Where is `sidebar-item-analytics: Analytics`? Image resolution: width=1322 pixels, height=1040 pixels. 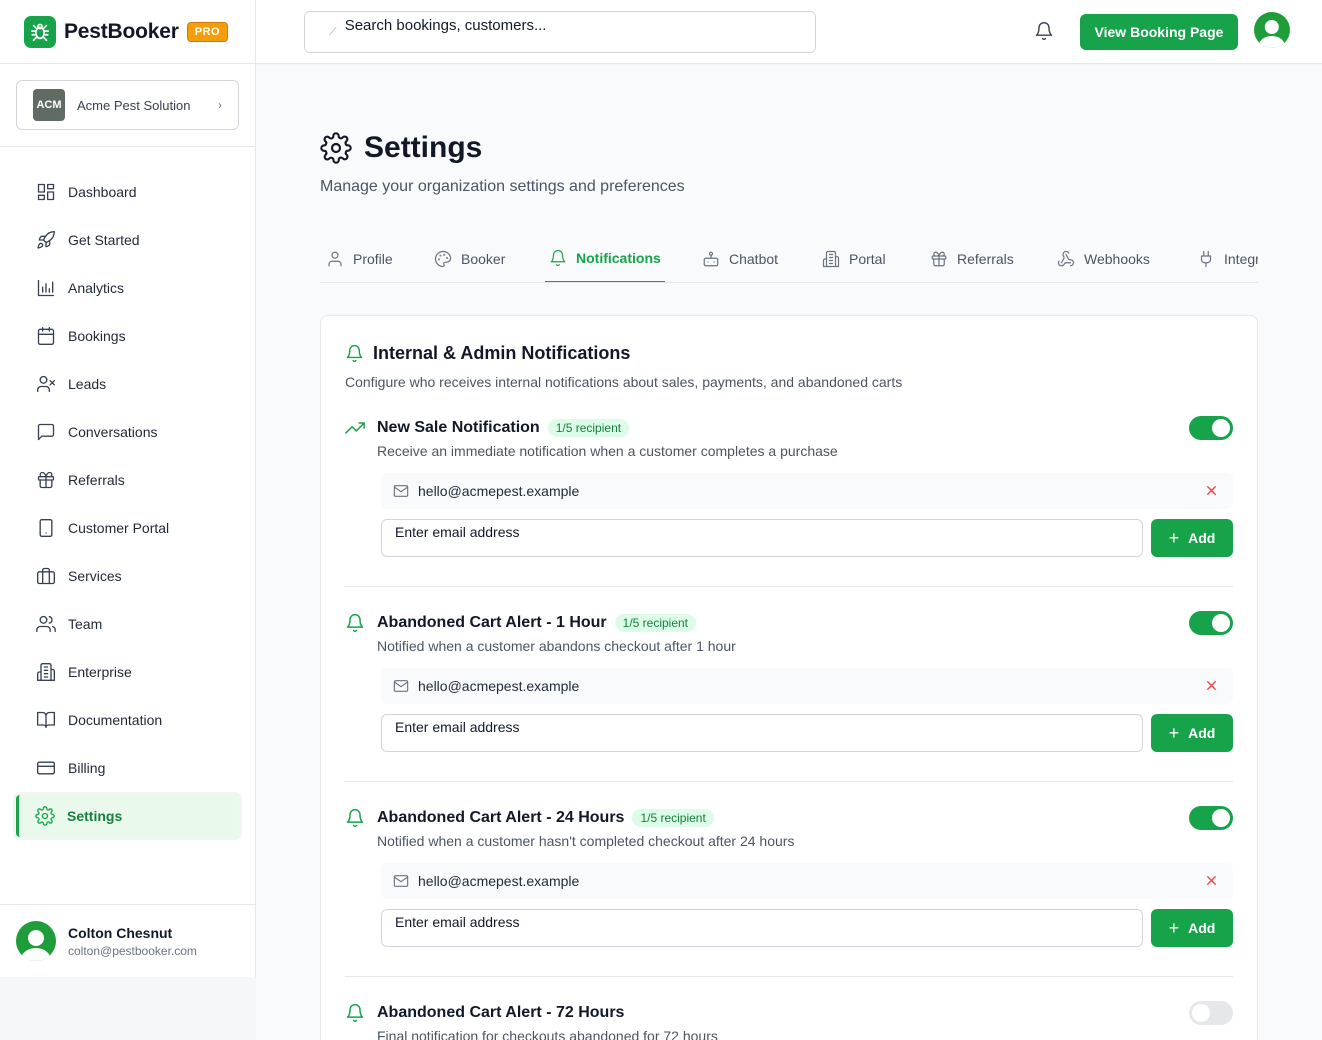 sidebar-item-analytics: Analytics is located at coordinates (127, 288).